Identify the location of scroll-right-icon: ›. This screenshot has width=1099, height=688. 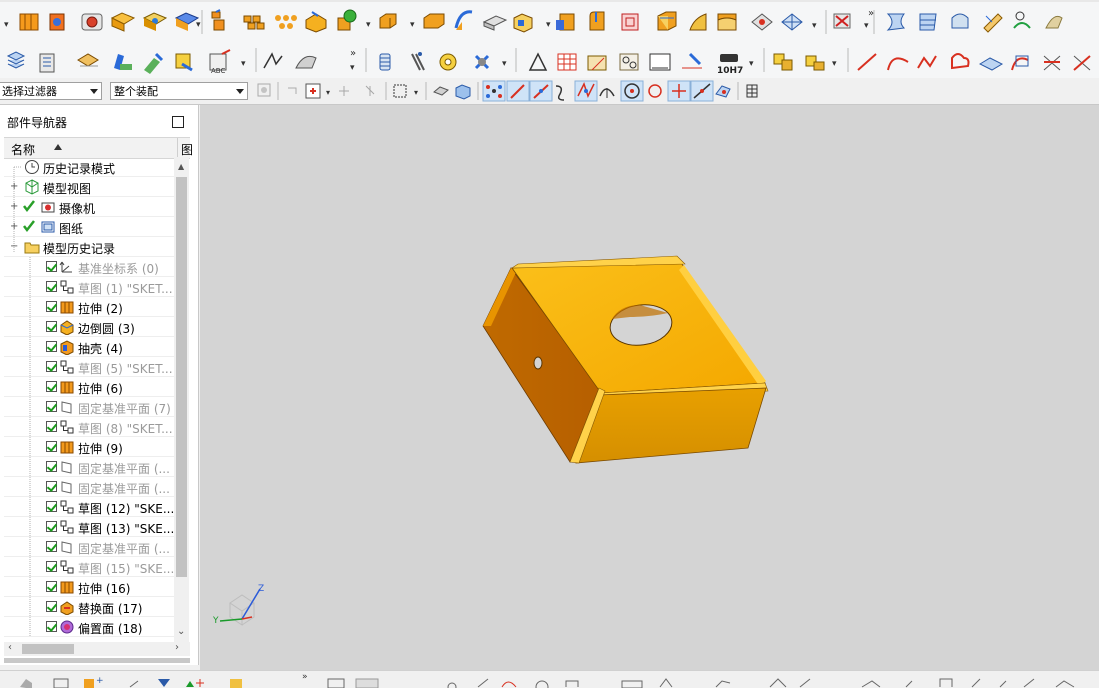
(177, 647).